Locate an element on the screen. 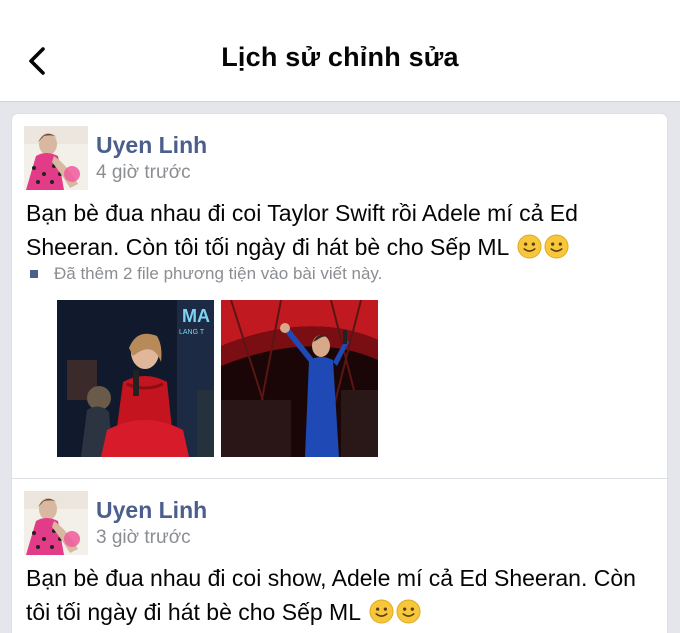 The image size is (680, 633). media-thumbnail-1: MA LANG T is located at coordinates (135, 378).